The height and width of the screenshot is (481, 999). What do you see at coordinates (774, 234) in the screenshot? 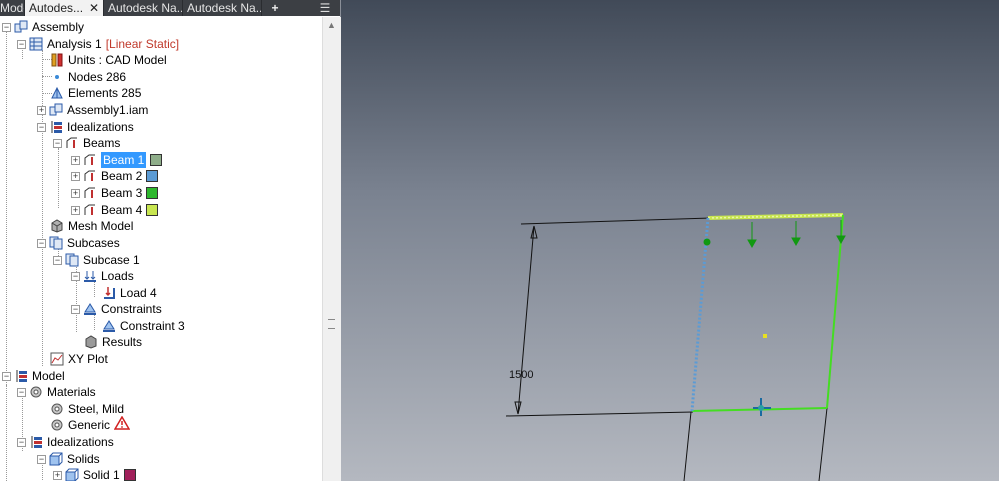
I see `load-arrows` at bounding box center [774, 234].